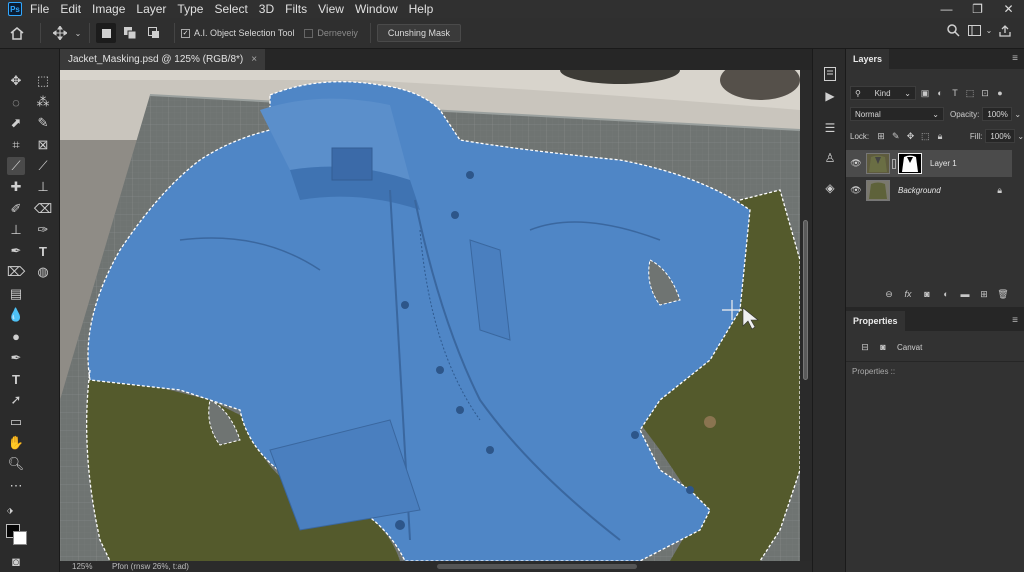 The image size is (1024, 572). I want to click on minimize-button: —, so click(946, 9).